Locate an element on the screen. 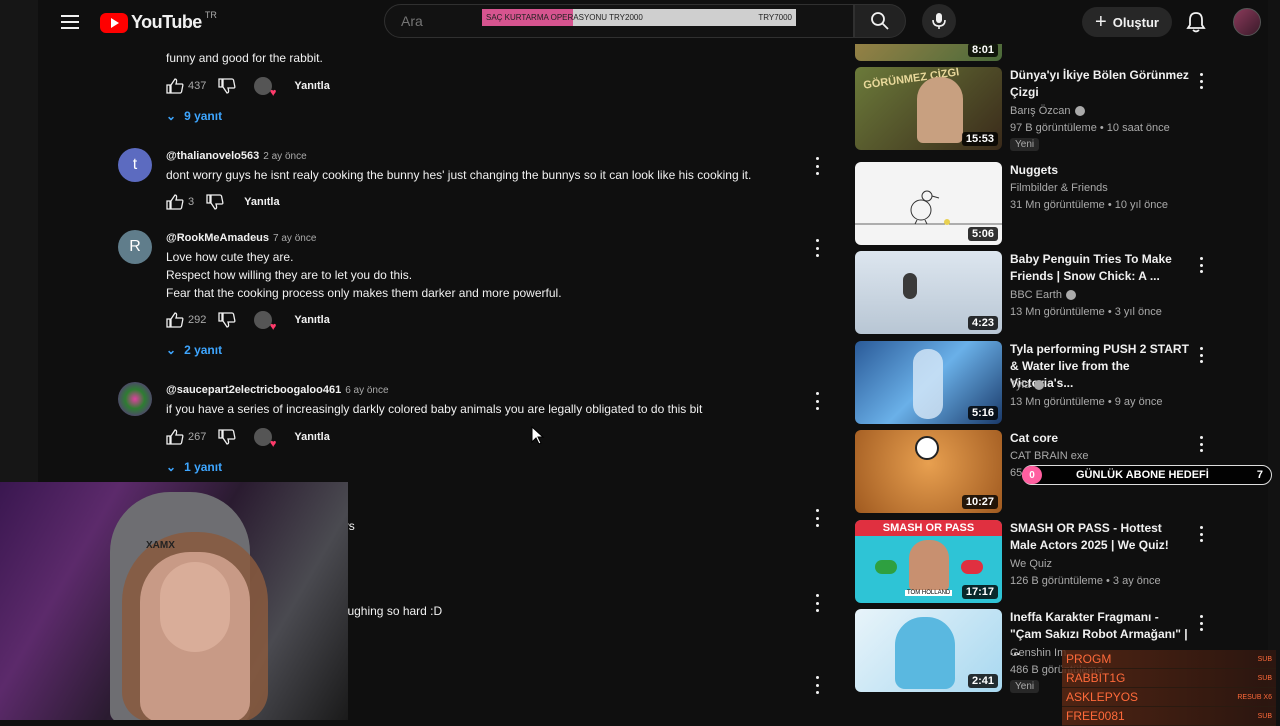 This screenshot has width=1280, height=726. replies-count: 2 yanıt is located at coordinates (203, 350).